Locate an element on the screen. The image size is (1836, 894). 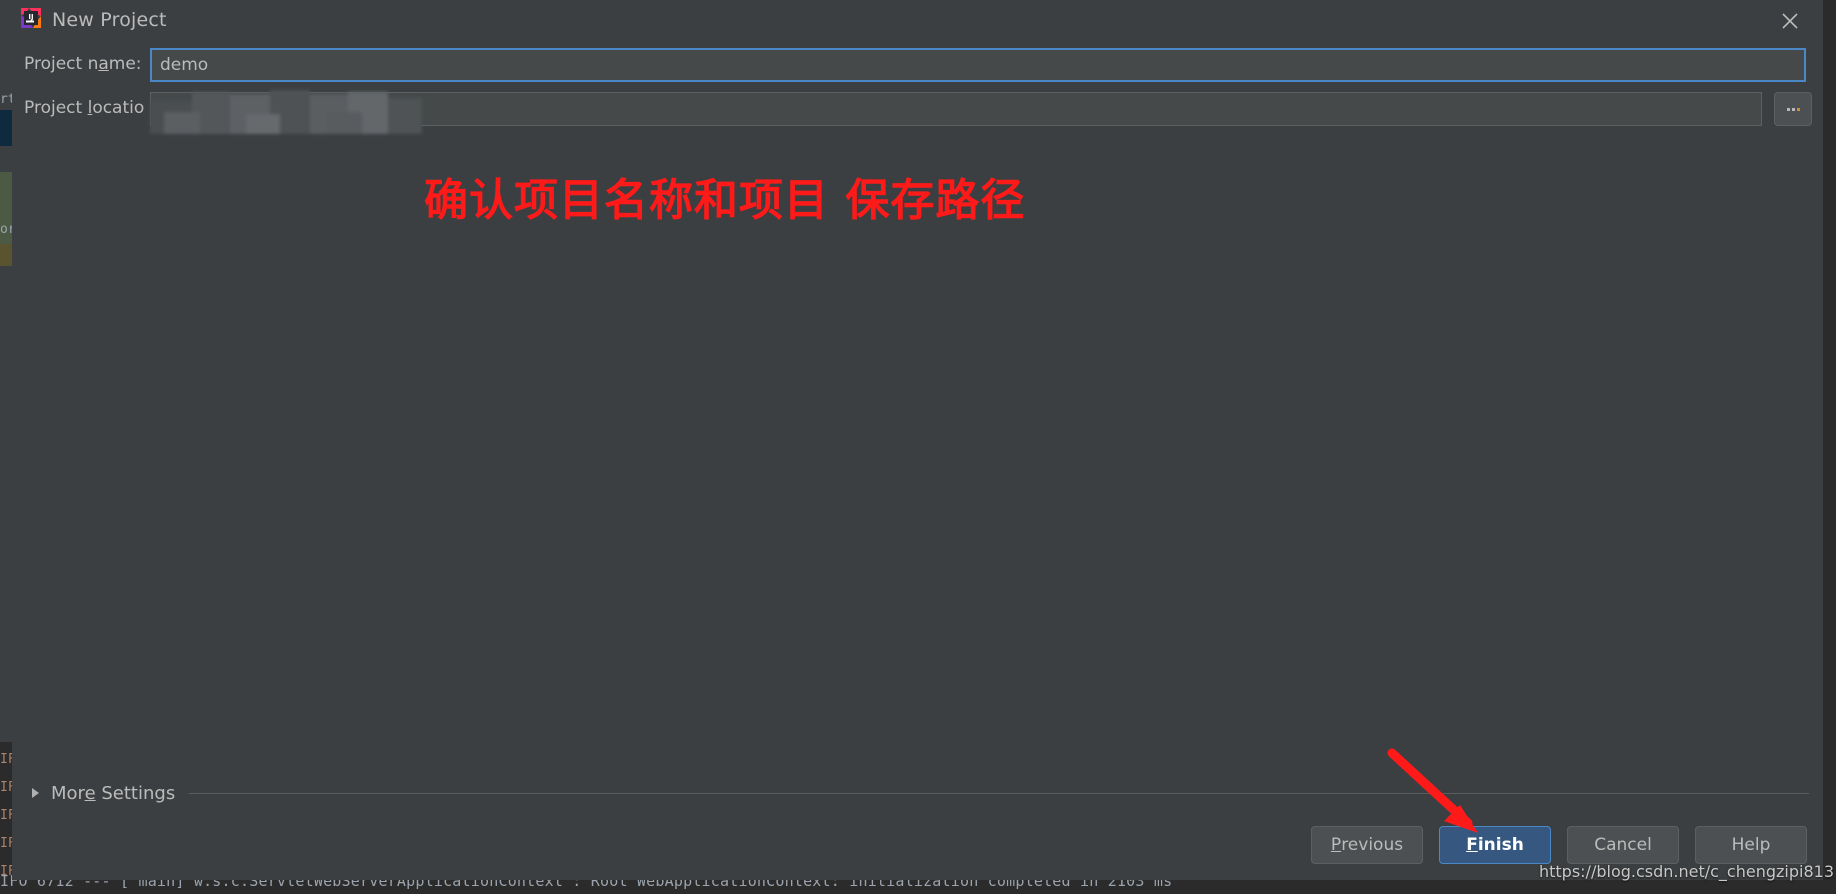
previous-button: Previous is located at coordinates (1367, 845).